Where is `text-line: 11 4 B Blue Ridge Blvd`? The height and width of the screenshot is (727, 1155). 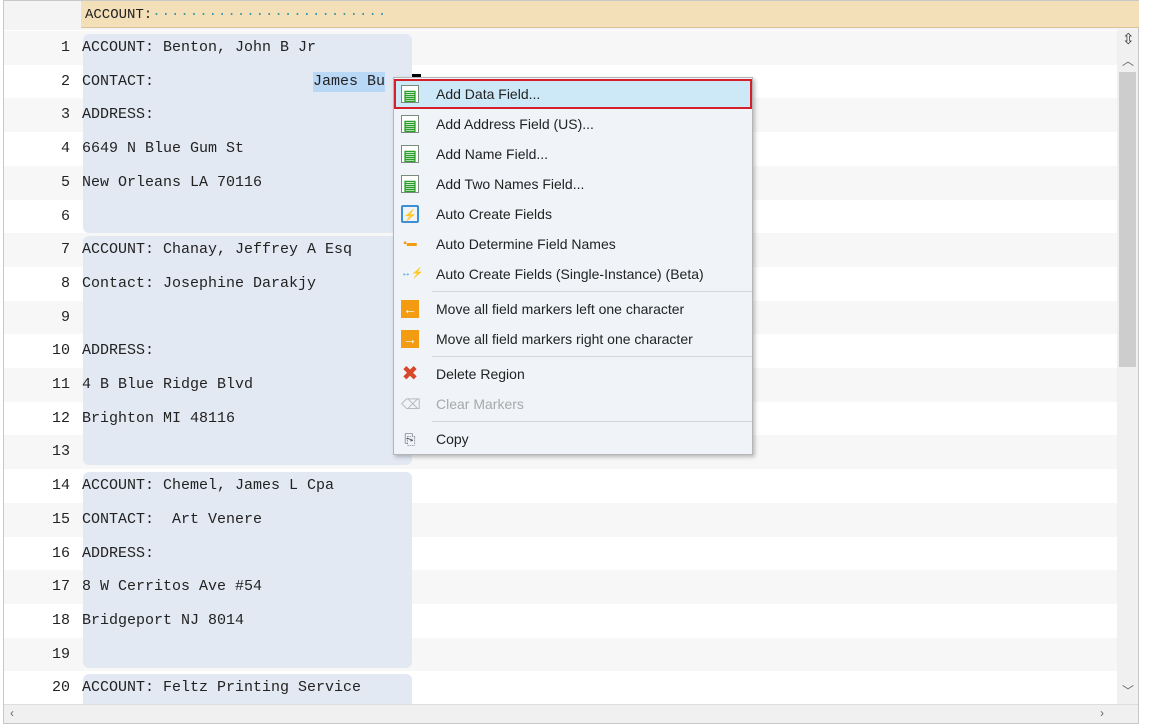
text-line: 11 4 B Blue Ridge Blvd is located at coordinates (214, 385).